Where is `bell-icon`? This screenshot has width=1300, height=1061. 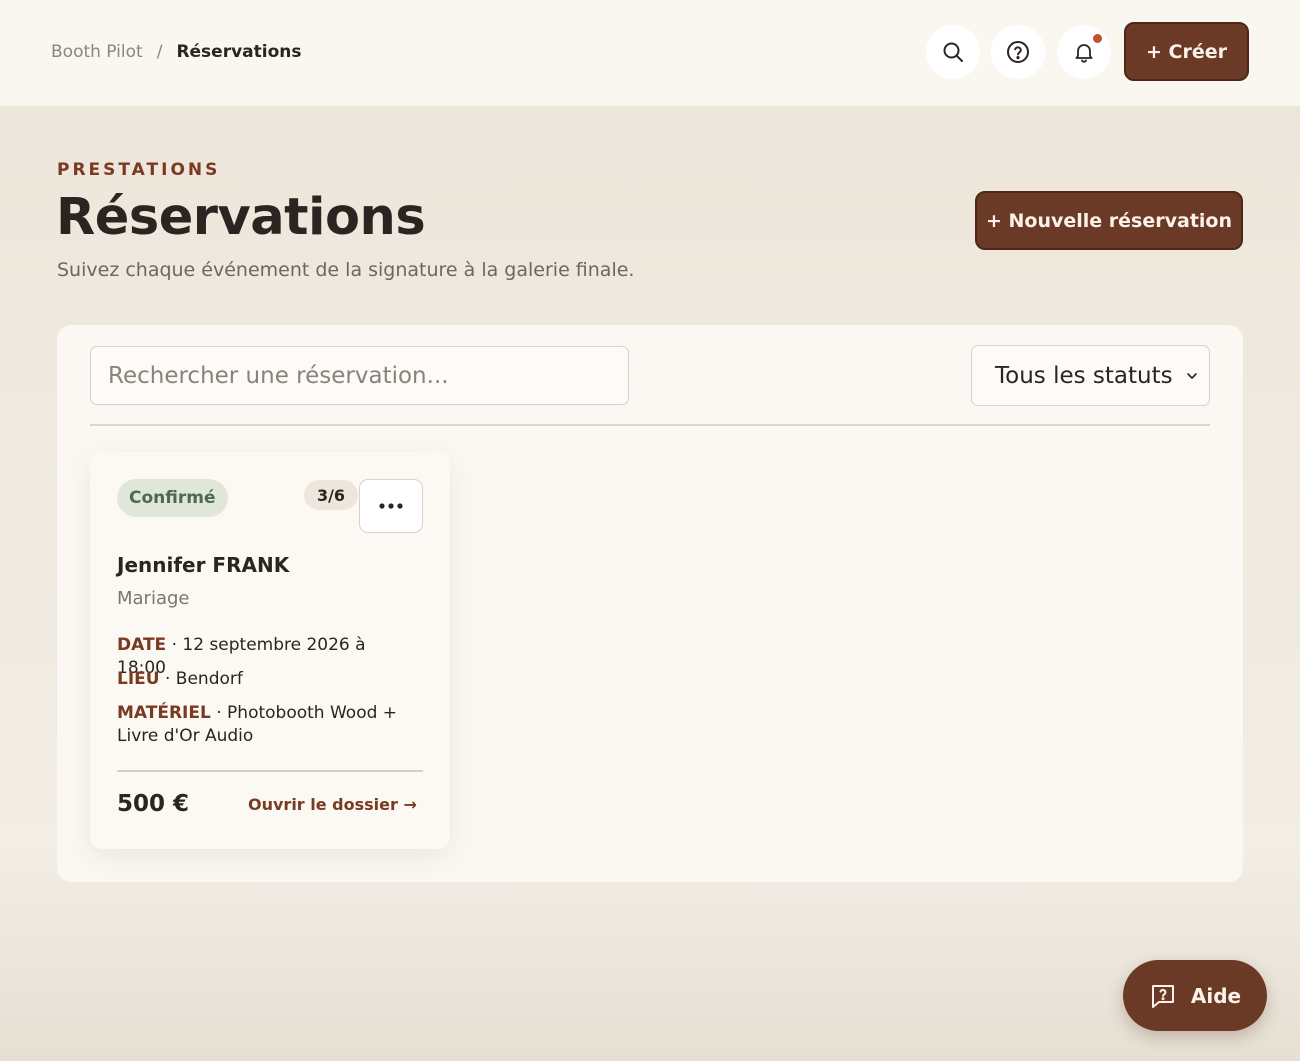
bell-icon is located at coordinates (1084, 53).